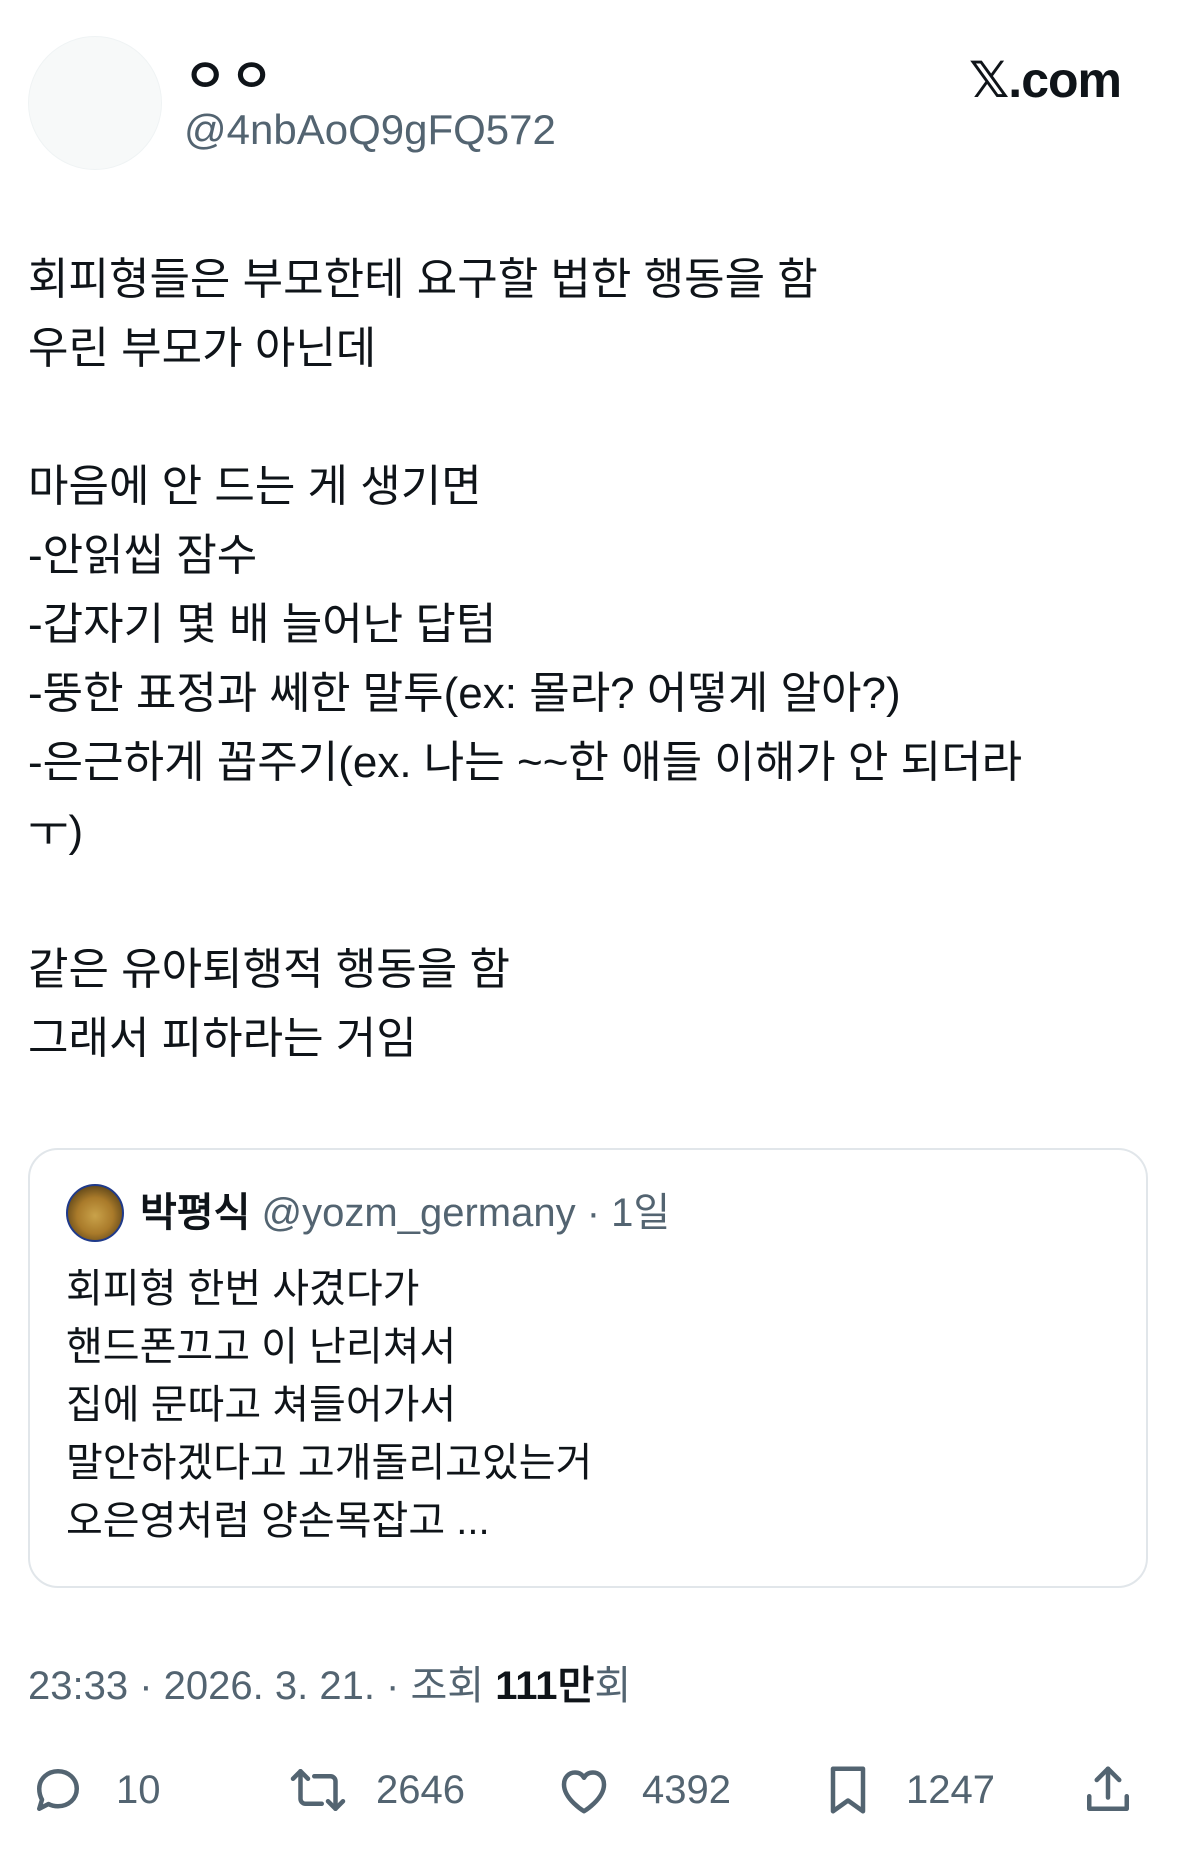 The image size is (1179, 1864). I want to click on retweet-button: 2646, so click(376, 1790).